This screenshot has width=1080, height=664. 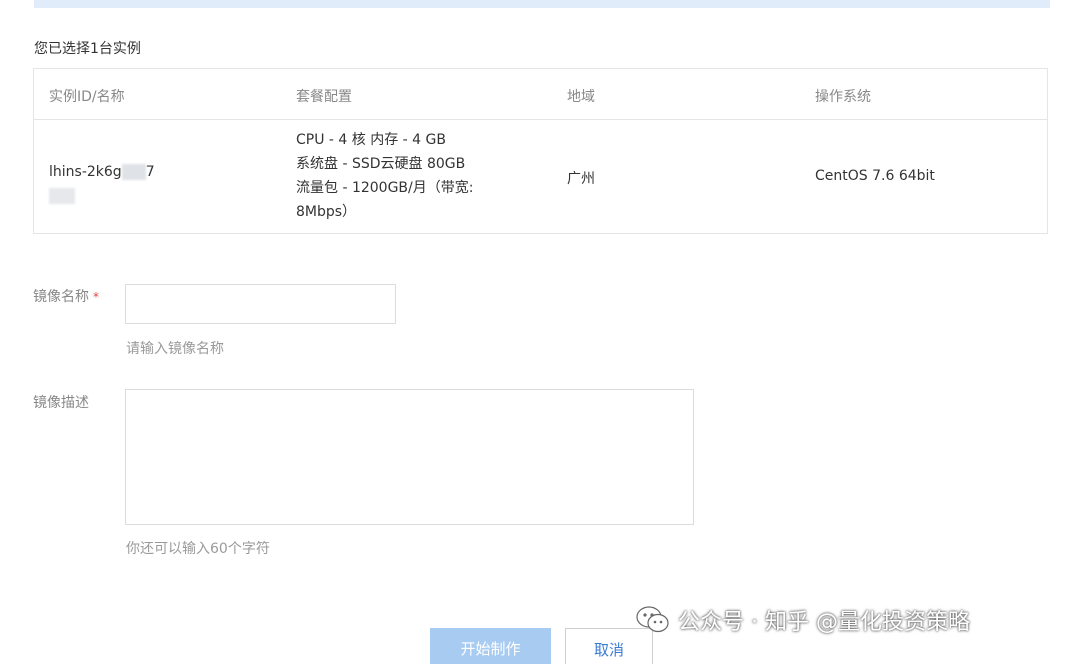 I want to click on wechat-icon, so click(x=652, y=619).